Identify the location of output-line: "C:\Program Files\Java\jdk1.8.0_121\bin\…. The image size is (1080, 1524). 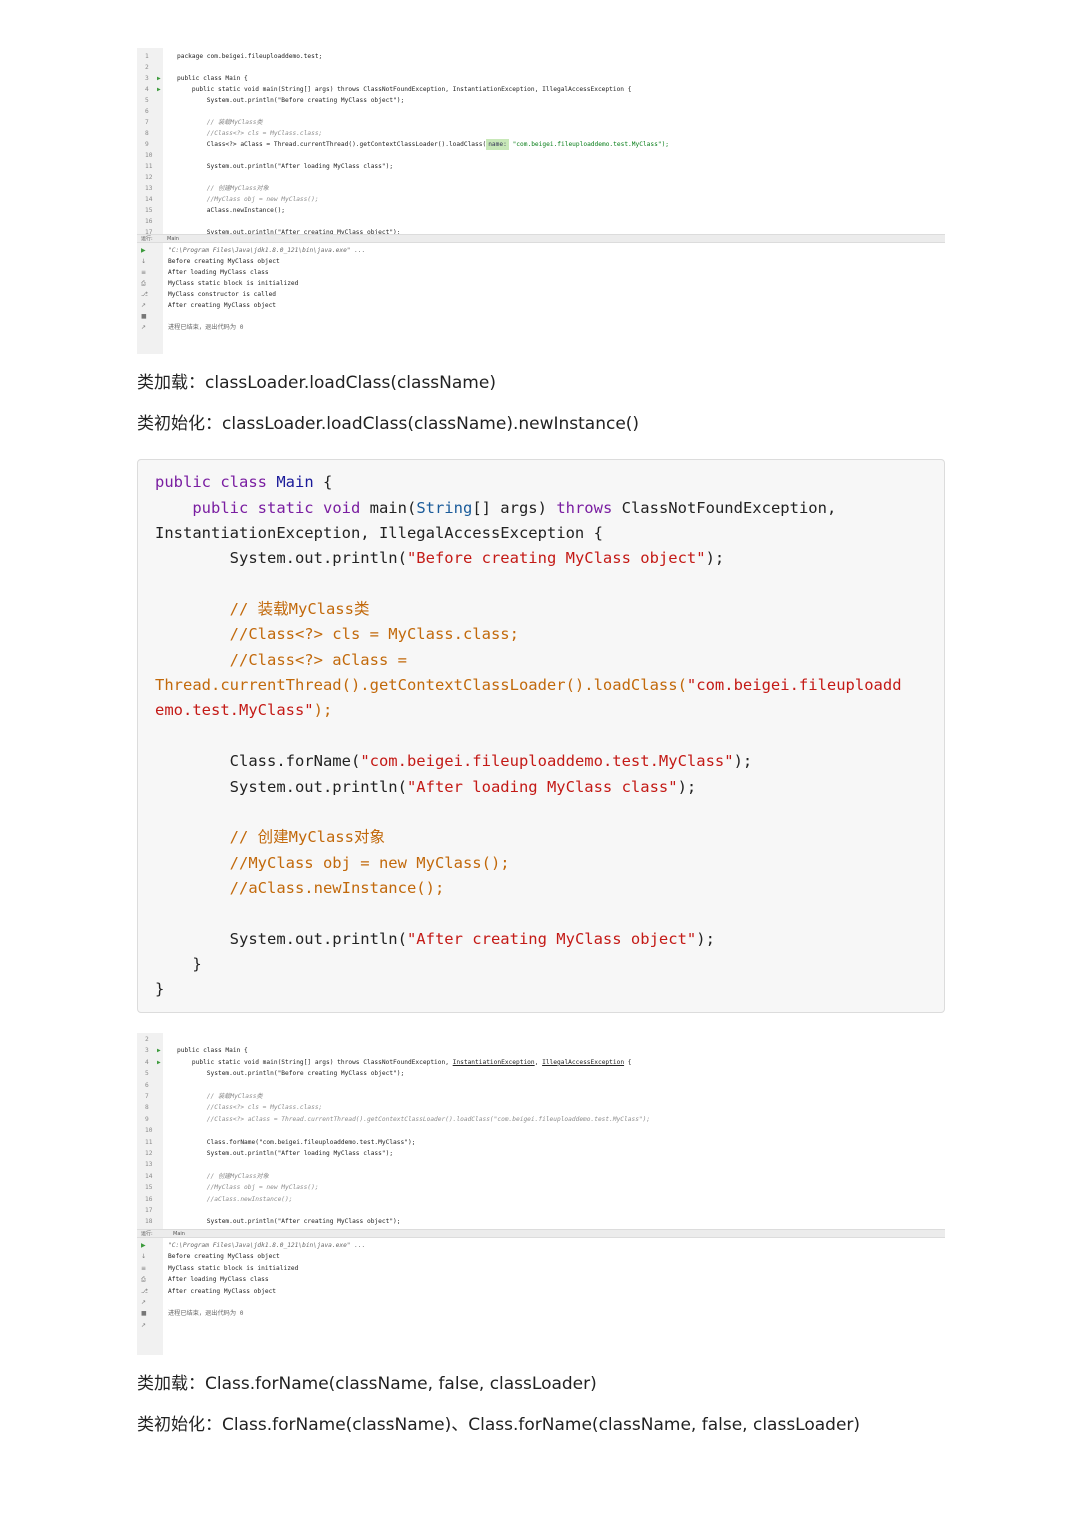
(267, 250).